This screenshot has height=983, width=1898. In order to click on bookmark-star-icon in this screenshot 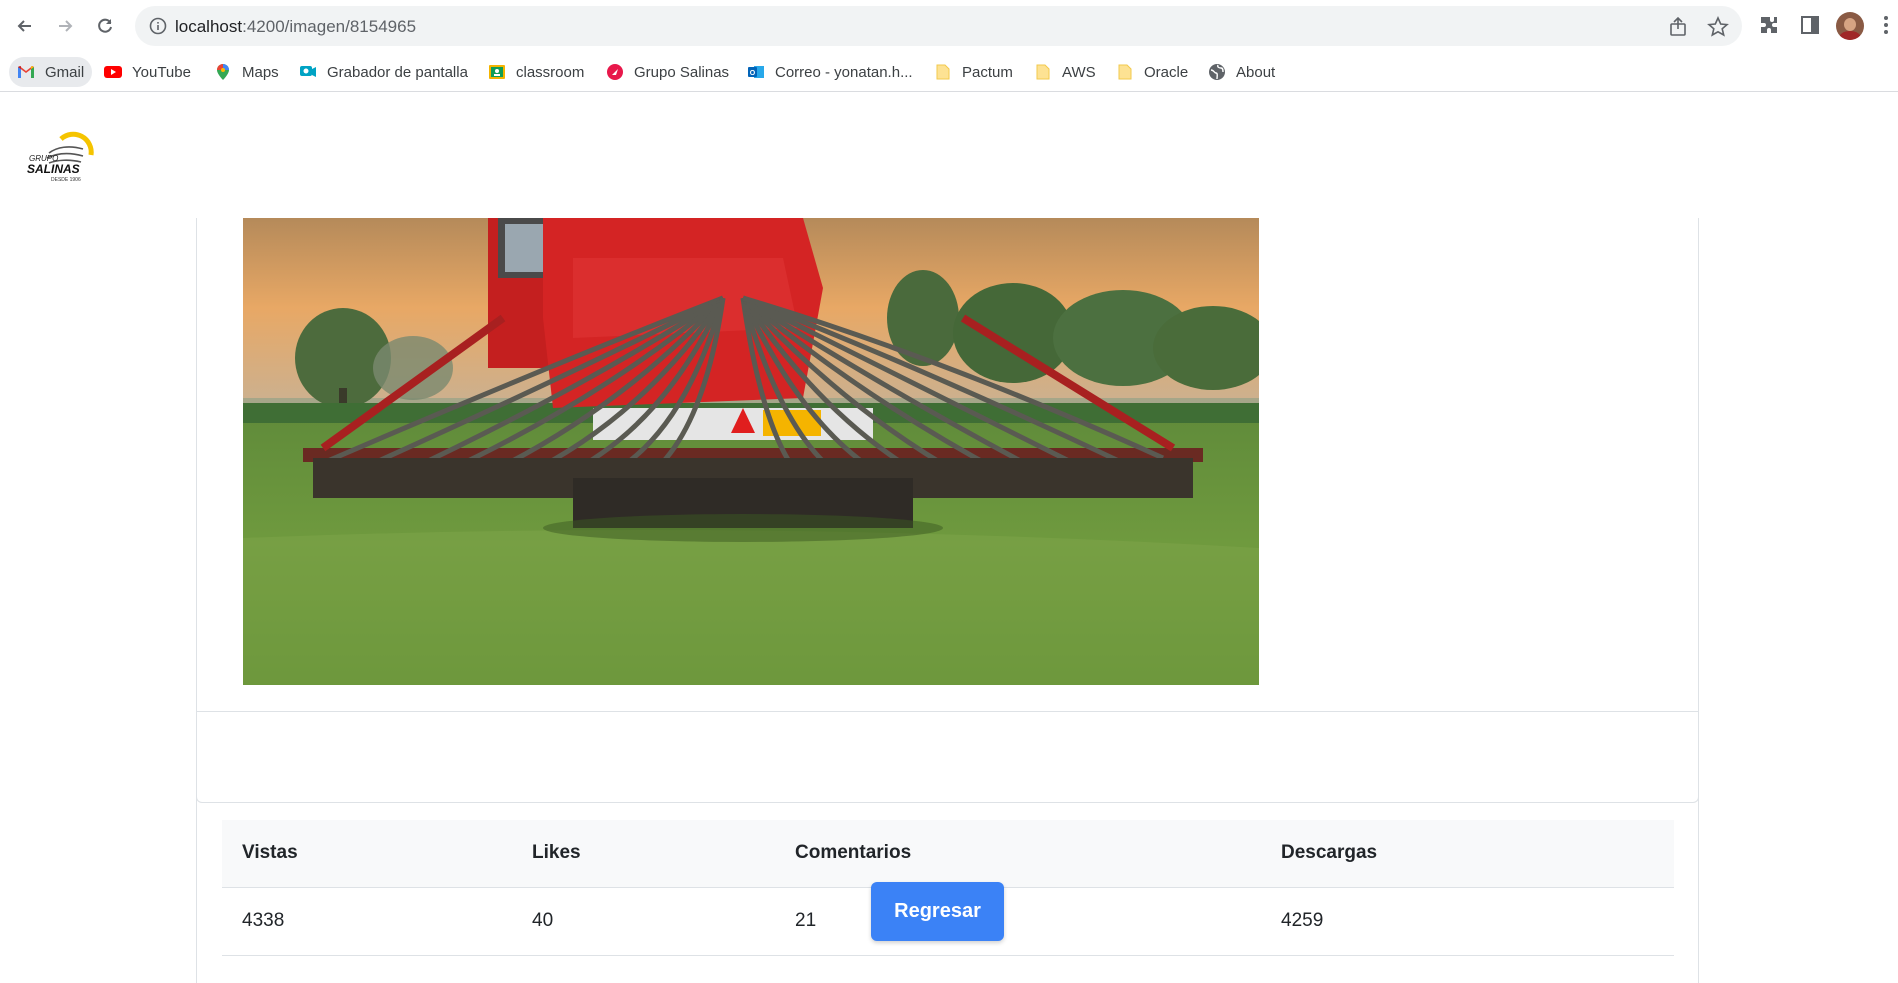, I will do `click(1718, 27)`.